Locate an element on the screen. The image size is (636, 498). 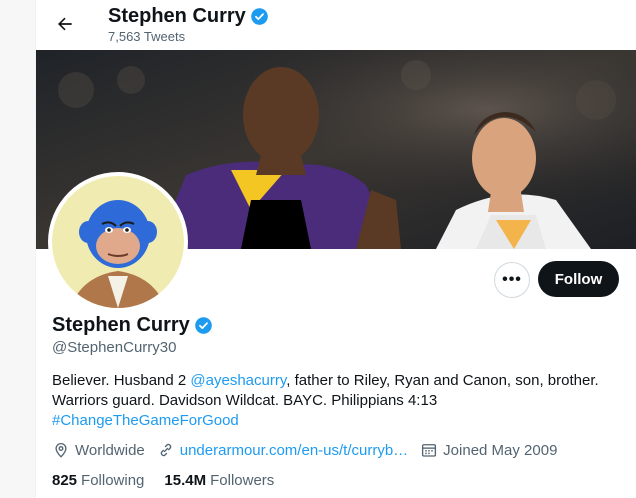
joined-text: Joined May 2009 is located at coordinates (500, 450).